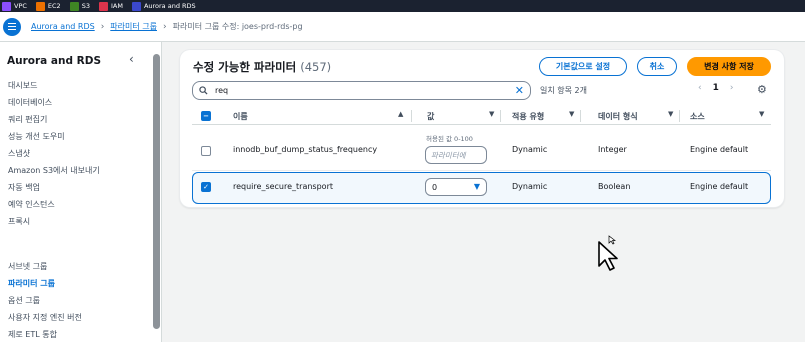 The width and height of the screenshot is (805, 342). I want to click on data-type: Boolean, so click(614, 186).